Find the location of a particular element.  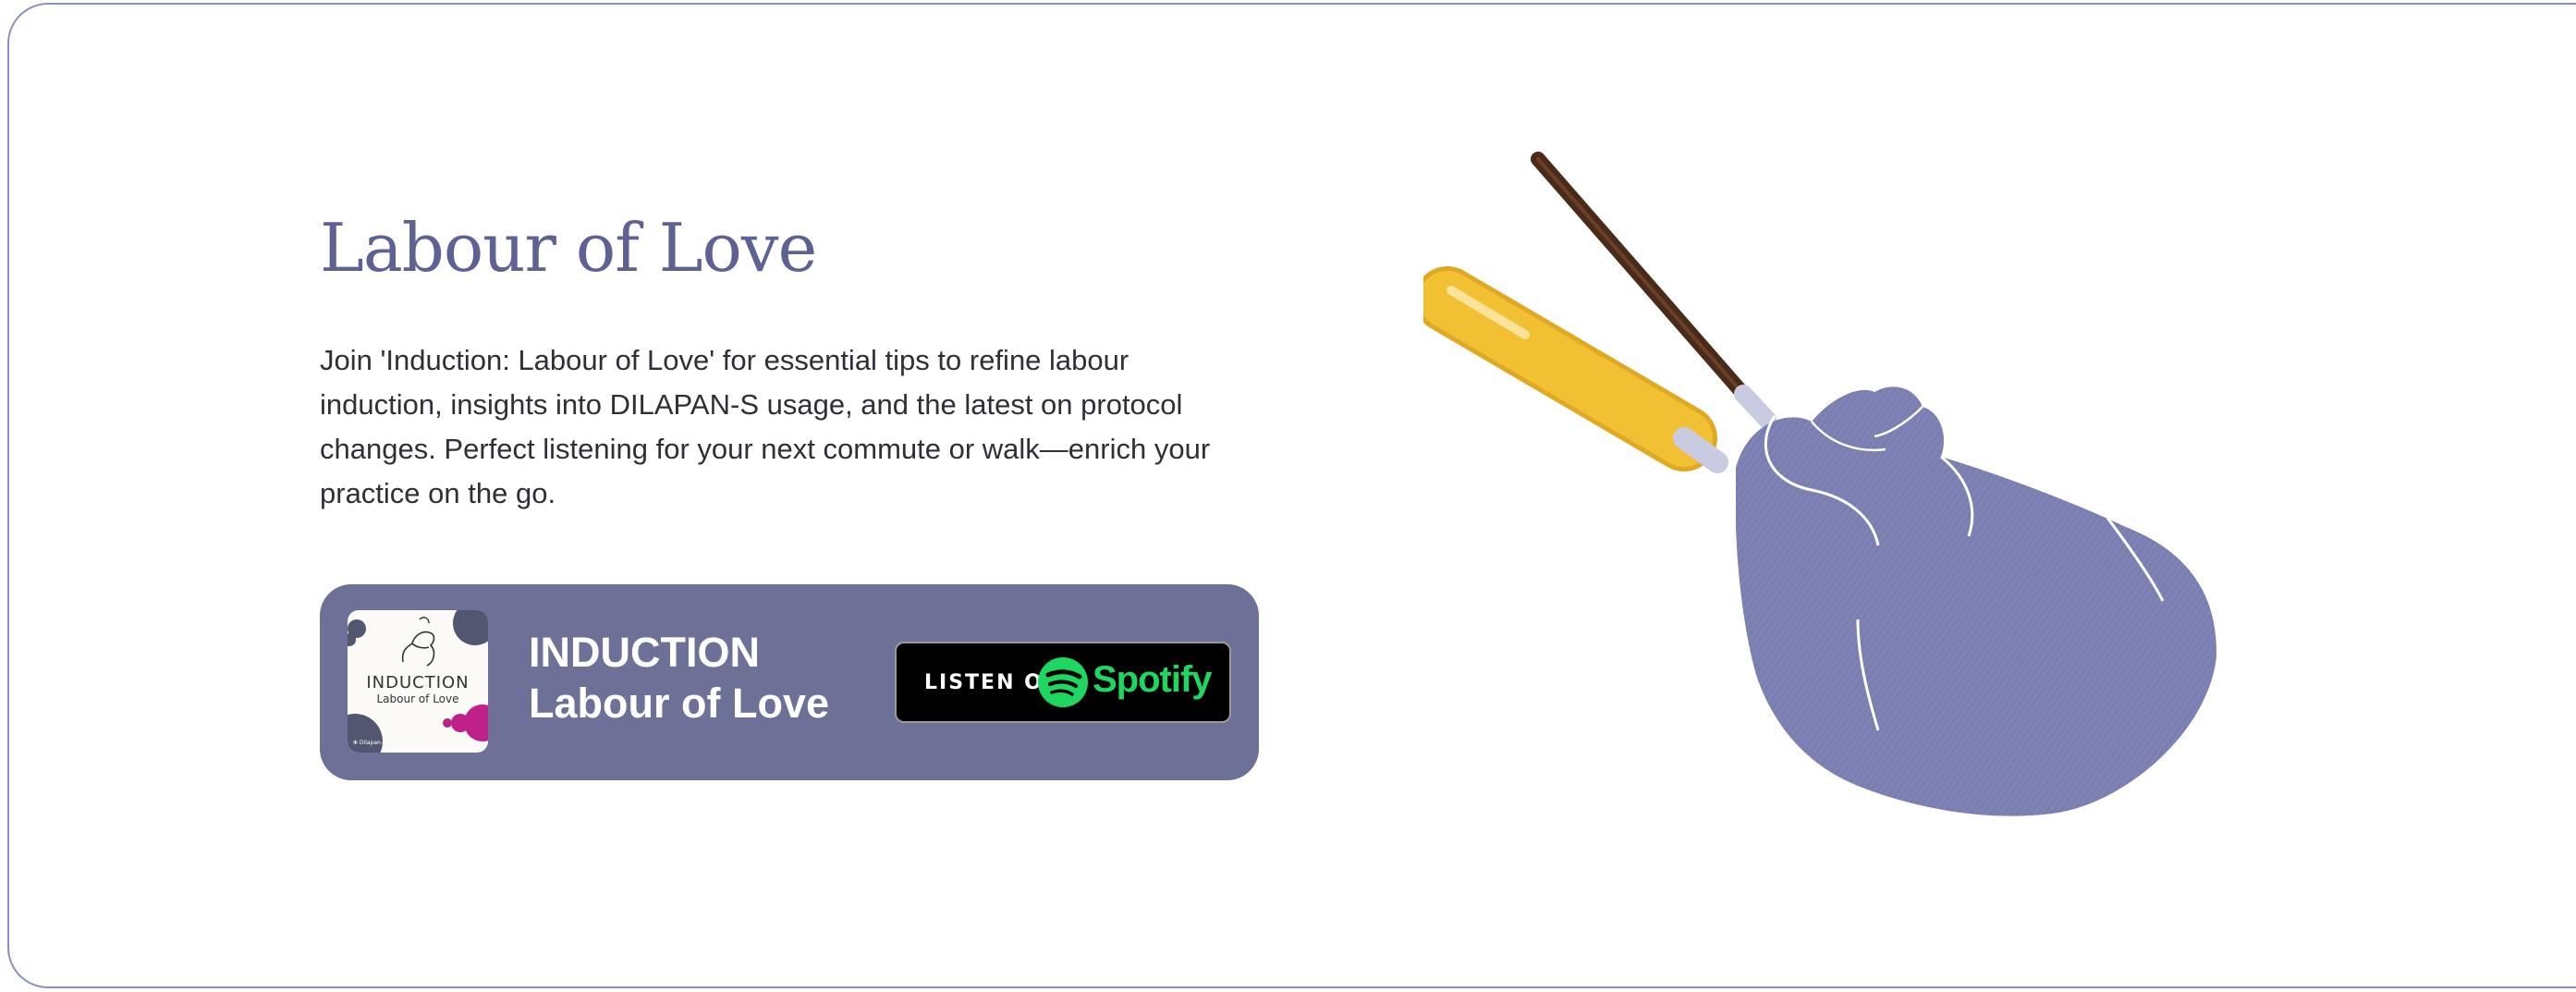

podcast-cover: INDUCTION Labour of Love ✻ Dilapan-S is located at coordinates (418, 681).